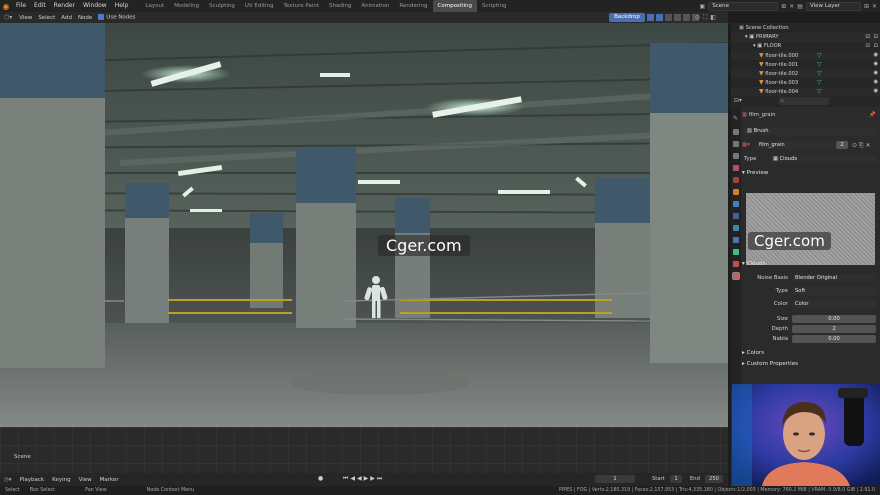 Image resolution: width=880 pixels, height=495 pixels. I want to click on use-nodes-toggle: Use Nodes, so click(116, 17).